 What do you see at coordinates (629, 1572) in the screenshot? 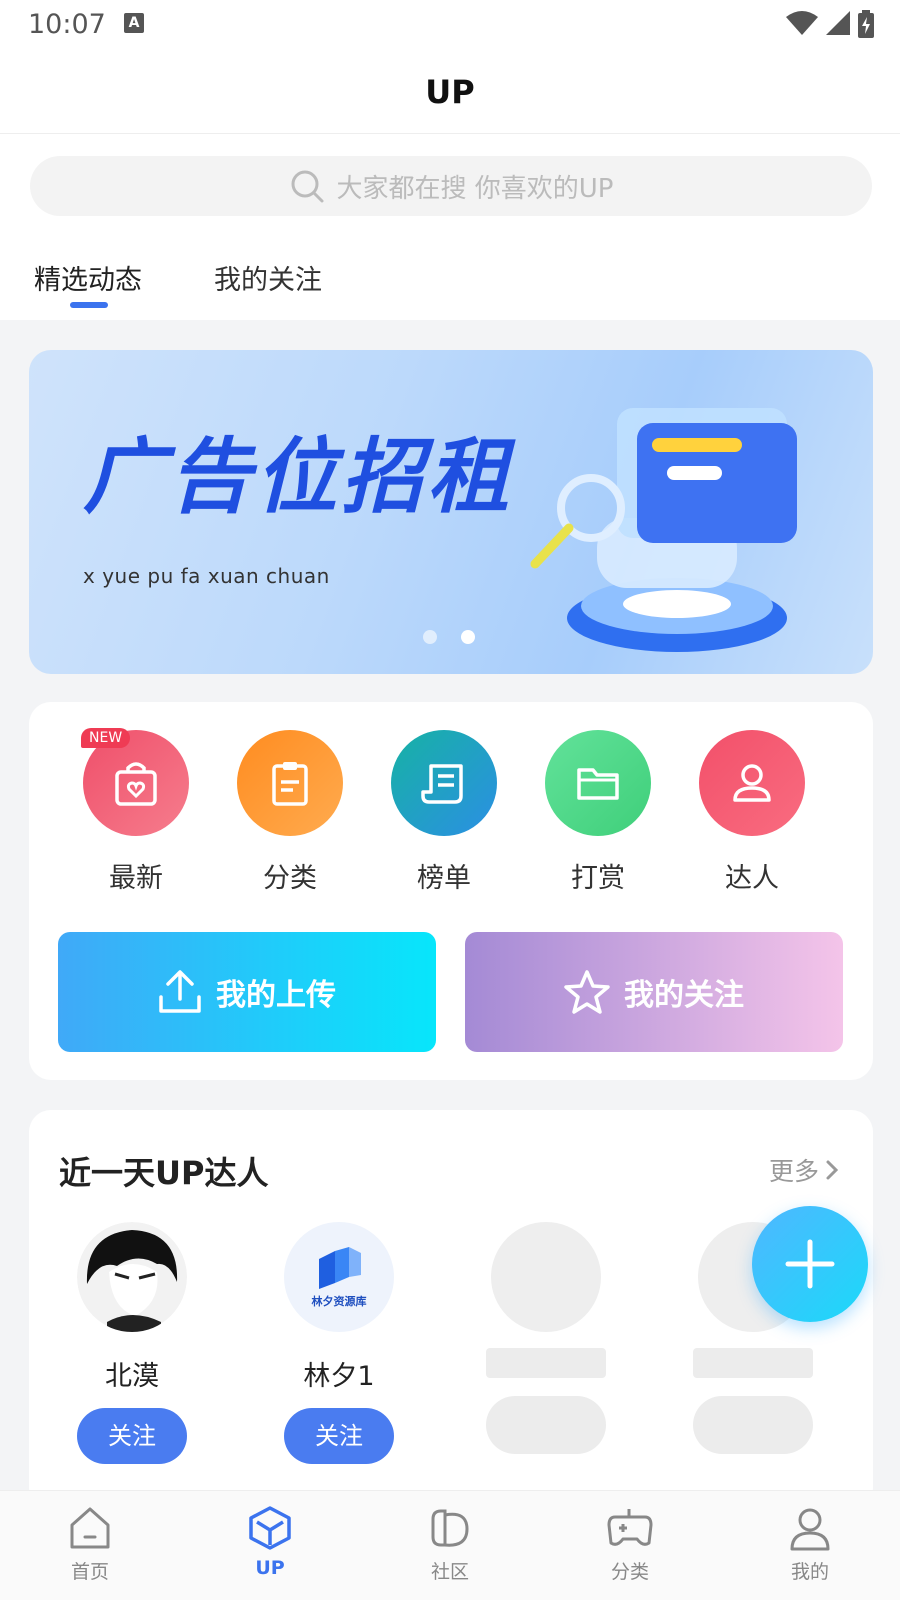
I see `nav-category-label: 分类` at bounding box center [629, 1572].